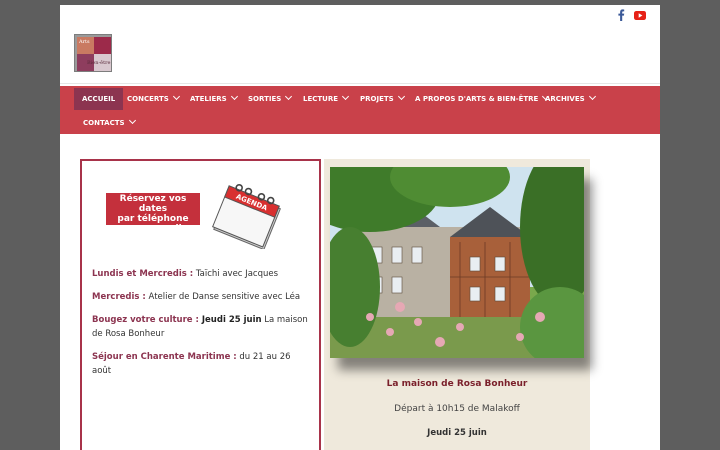  I want to click on nav-item-label: ACCUEIL, so click(99, 99).